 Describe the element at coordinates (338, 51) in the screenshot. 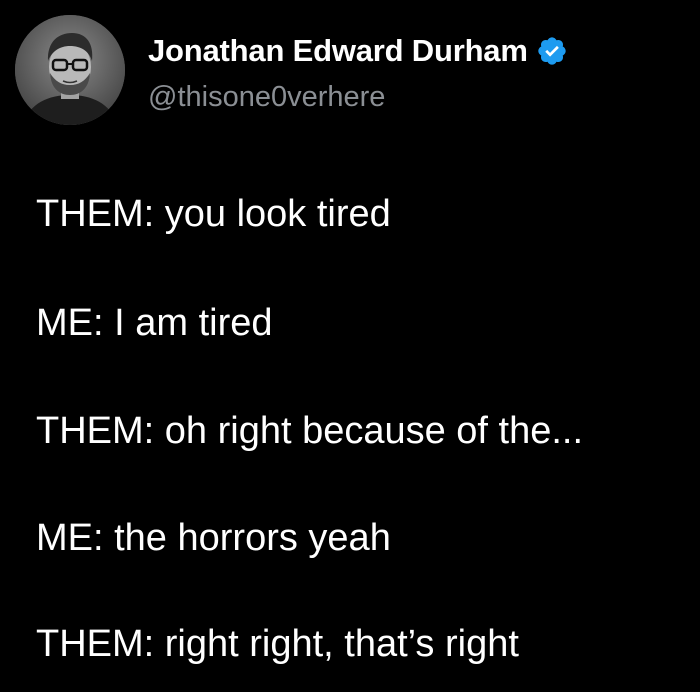

I see `author-display-name: Jonathan Edward Durham` at that location.